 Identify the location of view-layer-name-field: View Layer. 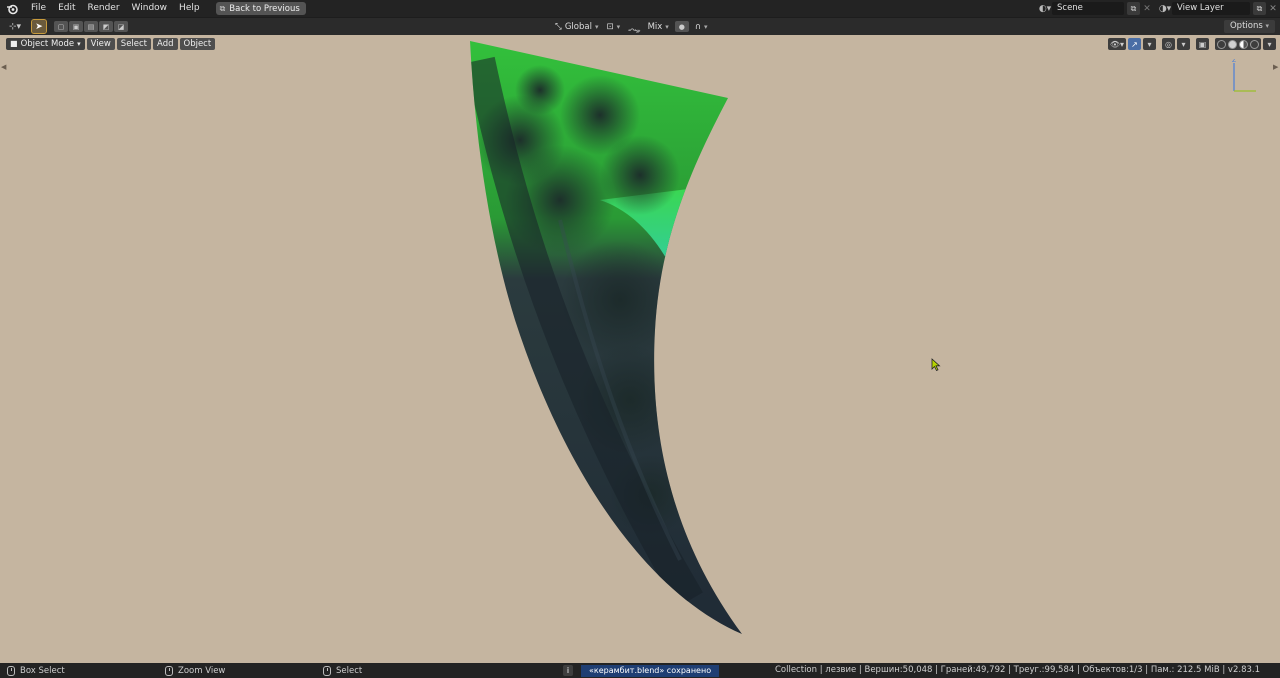
(1211, 8).